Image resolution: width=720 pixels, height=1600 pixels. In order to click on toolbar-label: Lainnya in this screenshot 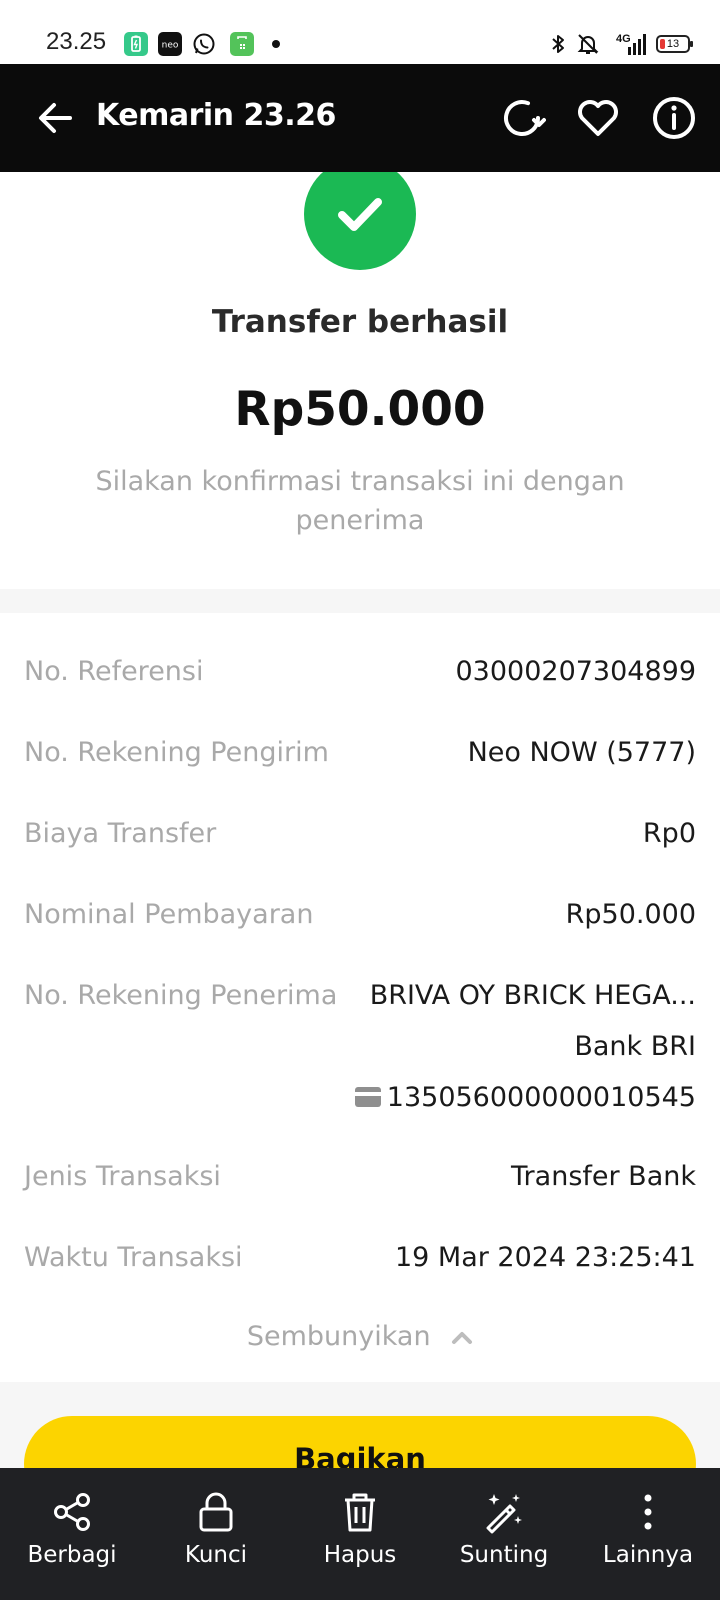, I will do `click(648, 1555)`.